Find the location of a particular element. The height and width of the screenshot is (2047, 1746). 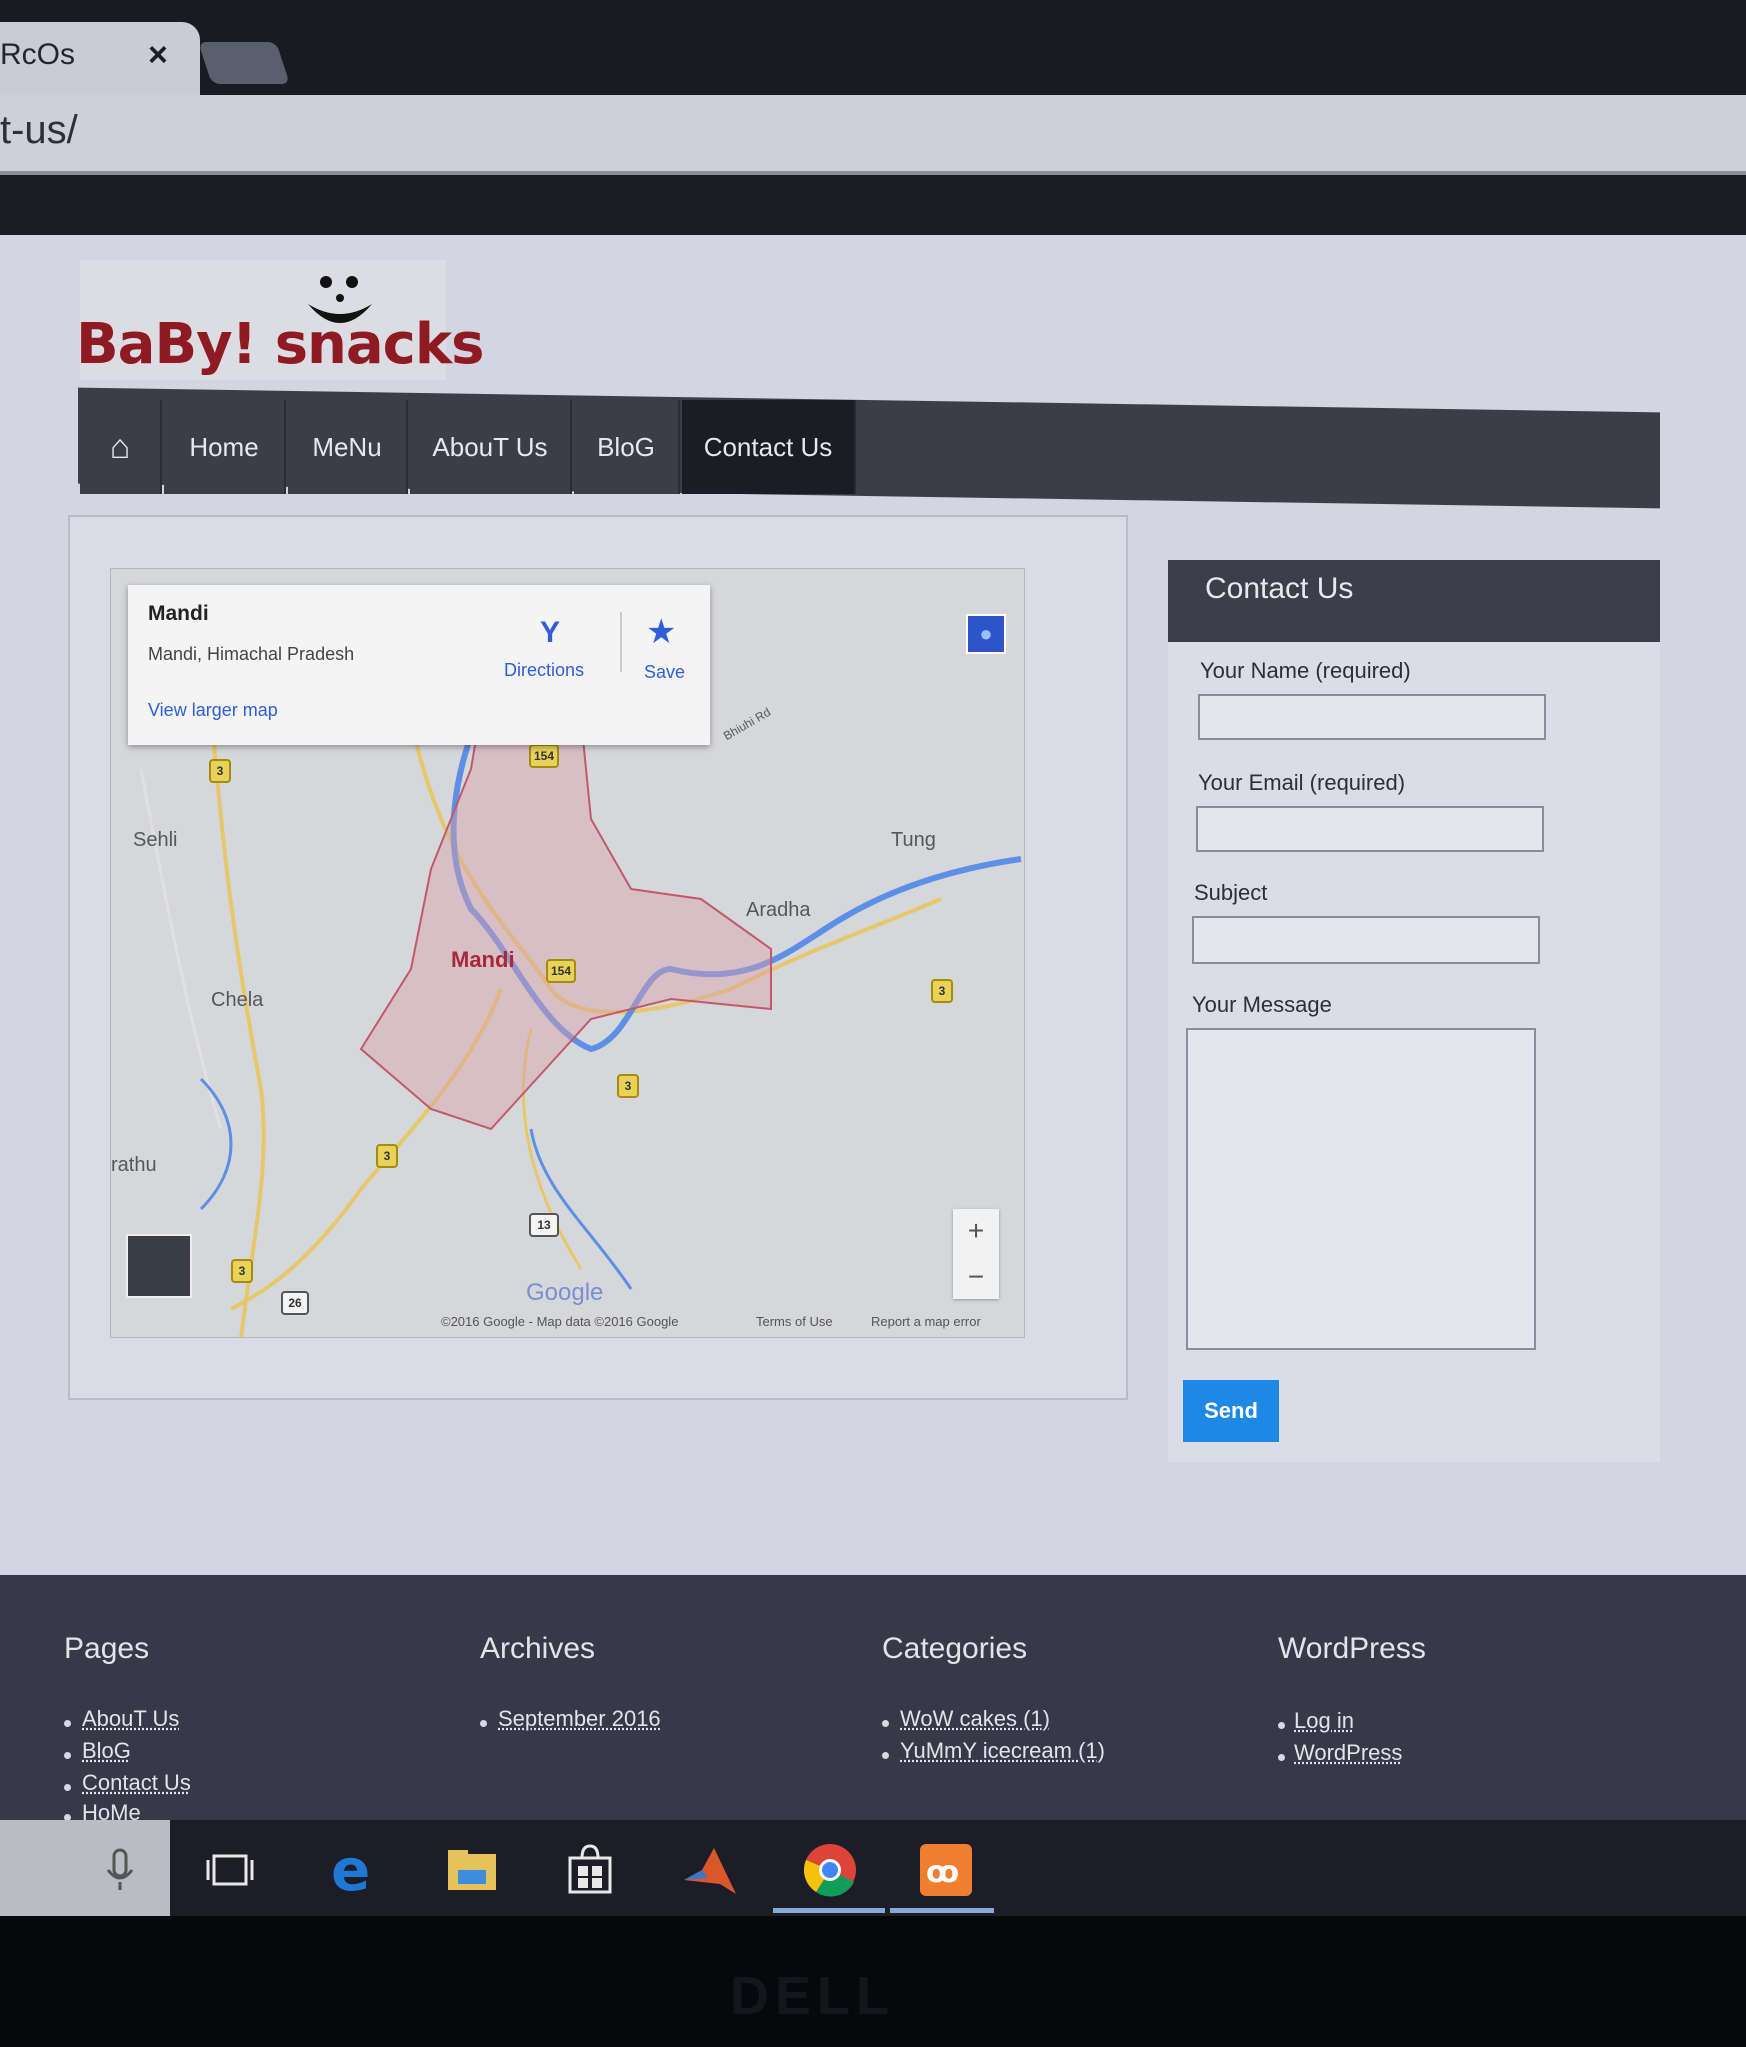

xampp-icon: ꝏ is located at coordinates (946, 1870).